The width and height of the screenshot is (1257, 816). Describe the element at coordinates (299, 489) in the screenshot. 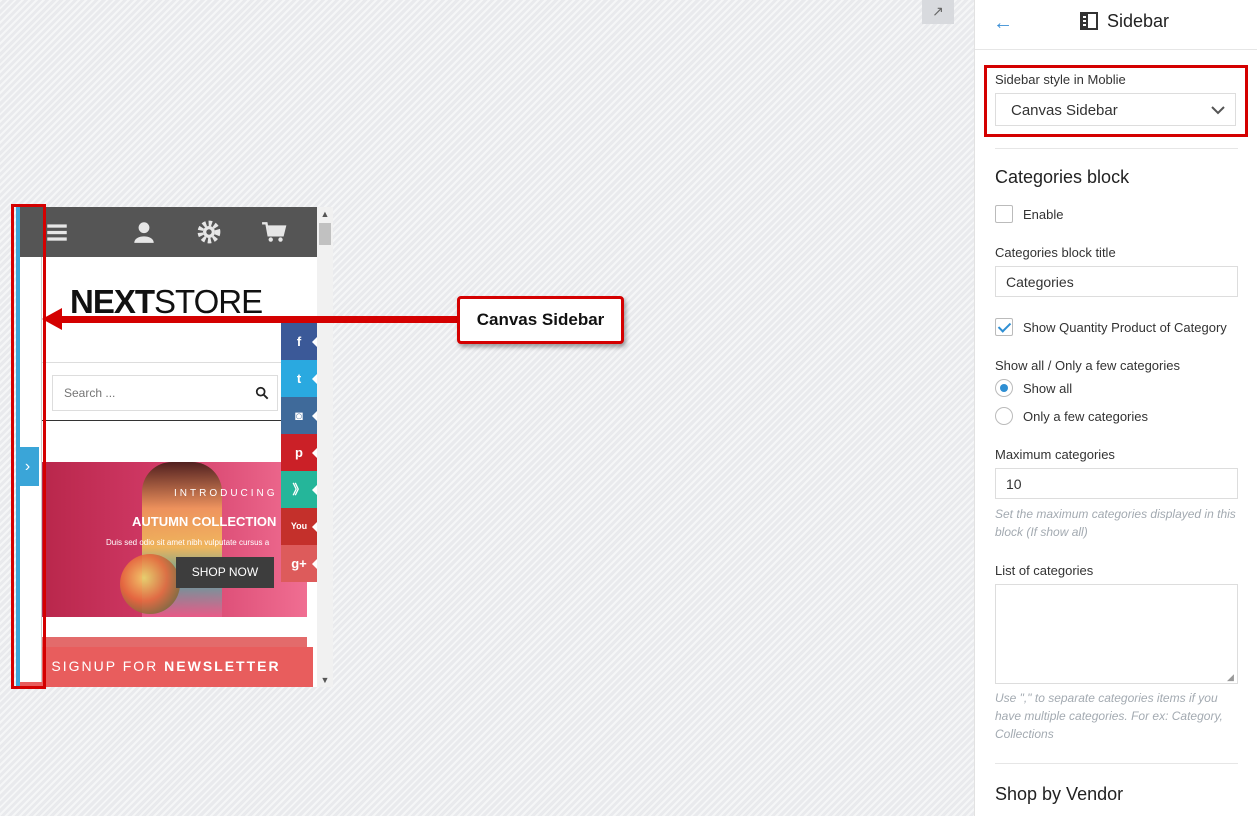

I see `rss-icon: 》` at that location.